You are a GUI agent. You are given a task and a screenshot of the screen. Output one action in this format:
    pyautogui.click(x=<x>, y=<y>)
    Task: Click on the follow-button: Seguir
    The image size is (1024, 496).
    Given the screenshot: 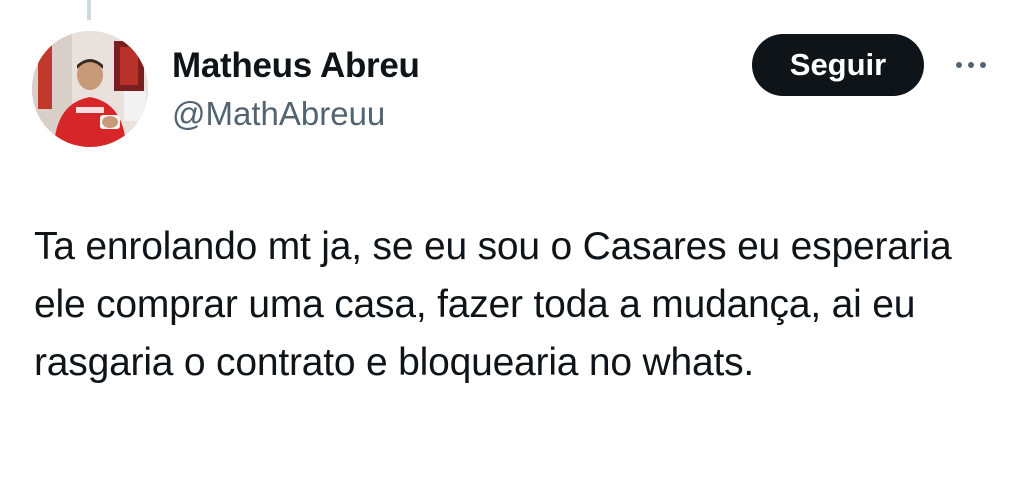 What is the action you would take?
    pyautogui.click(x=838, y=65)
    